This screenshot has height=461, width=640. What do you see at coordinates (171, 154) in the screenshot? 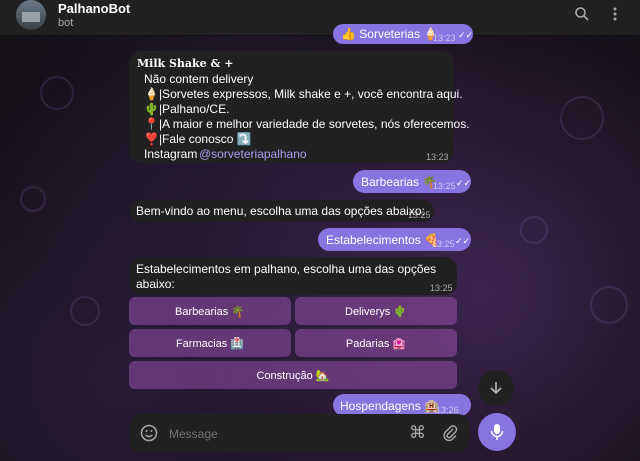
I see `instagram-label: Instagram` at bounding box center [171, 154].